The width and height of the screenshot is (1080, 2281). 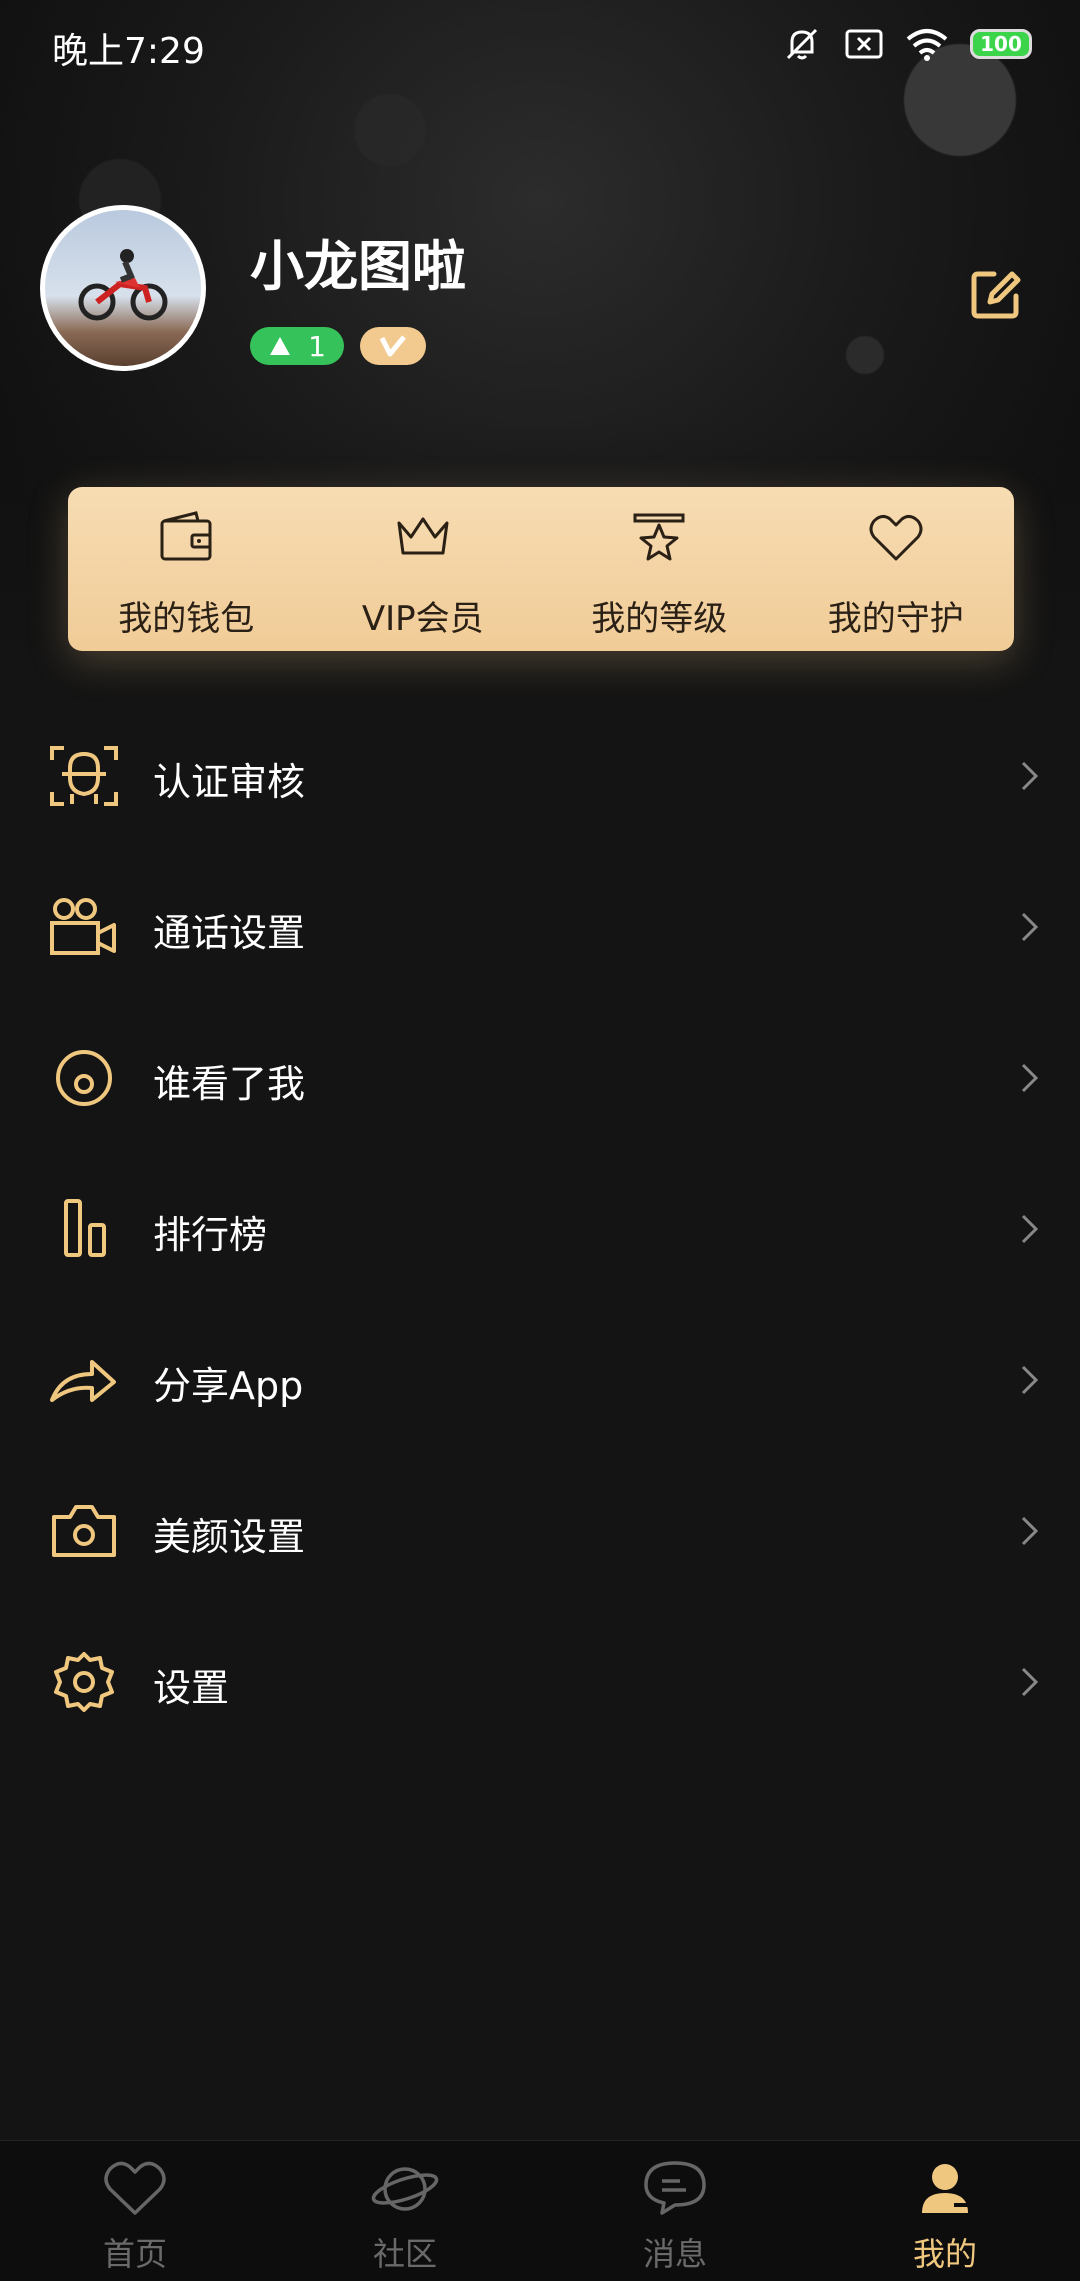 What do you see at coordinates (540, 1530) in the screenshot?
I see `menu-item-beauty: 美颜设置` at bounding box center [540, 1530].